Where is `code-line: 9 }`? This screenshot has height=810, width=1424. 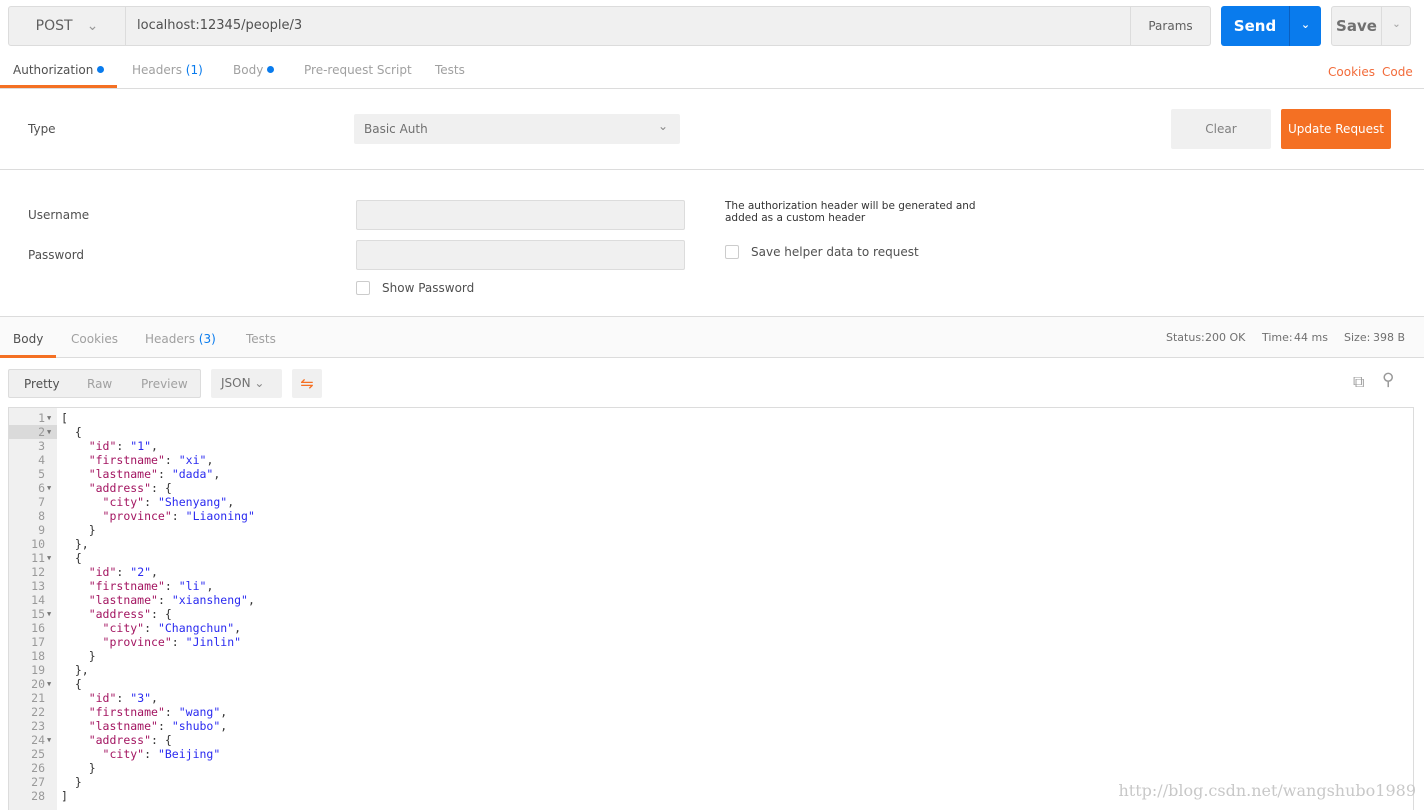 code-line: 9 } is located at coordinates (711, 530).